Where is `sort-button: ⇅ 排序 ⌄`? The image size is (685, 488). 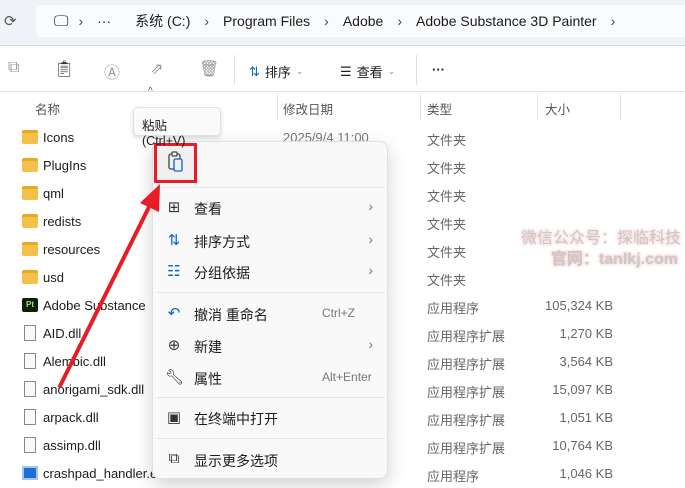 sort-button: ⇅ 排序 ⌄ is located at coordinates (276, 71).